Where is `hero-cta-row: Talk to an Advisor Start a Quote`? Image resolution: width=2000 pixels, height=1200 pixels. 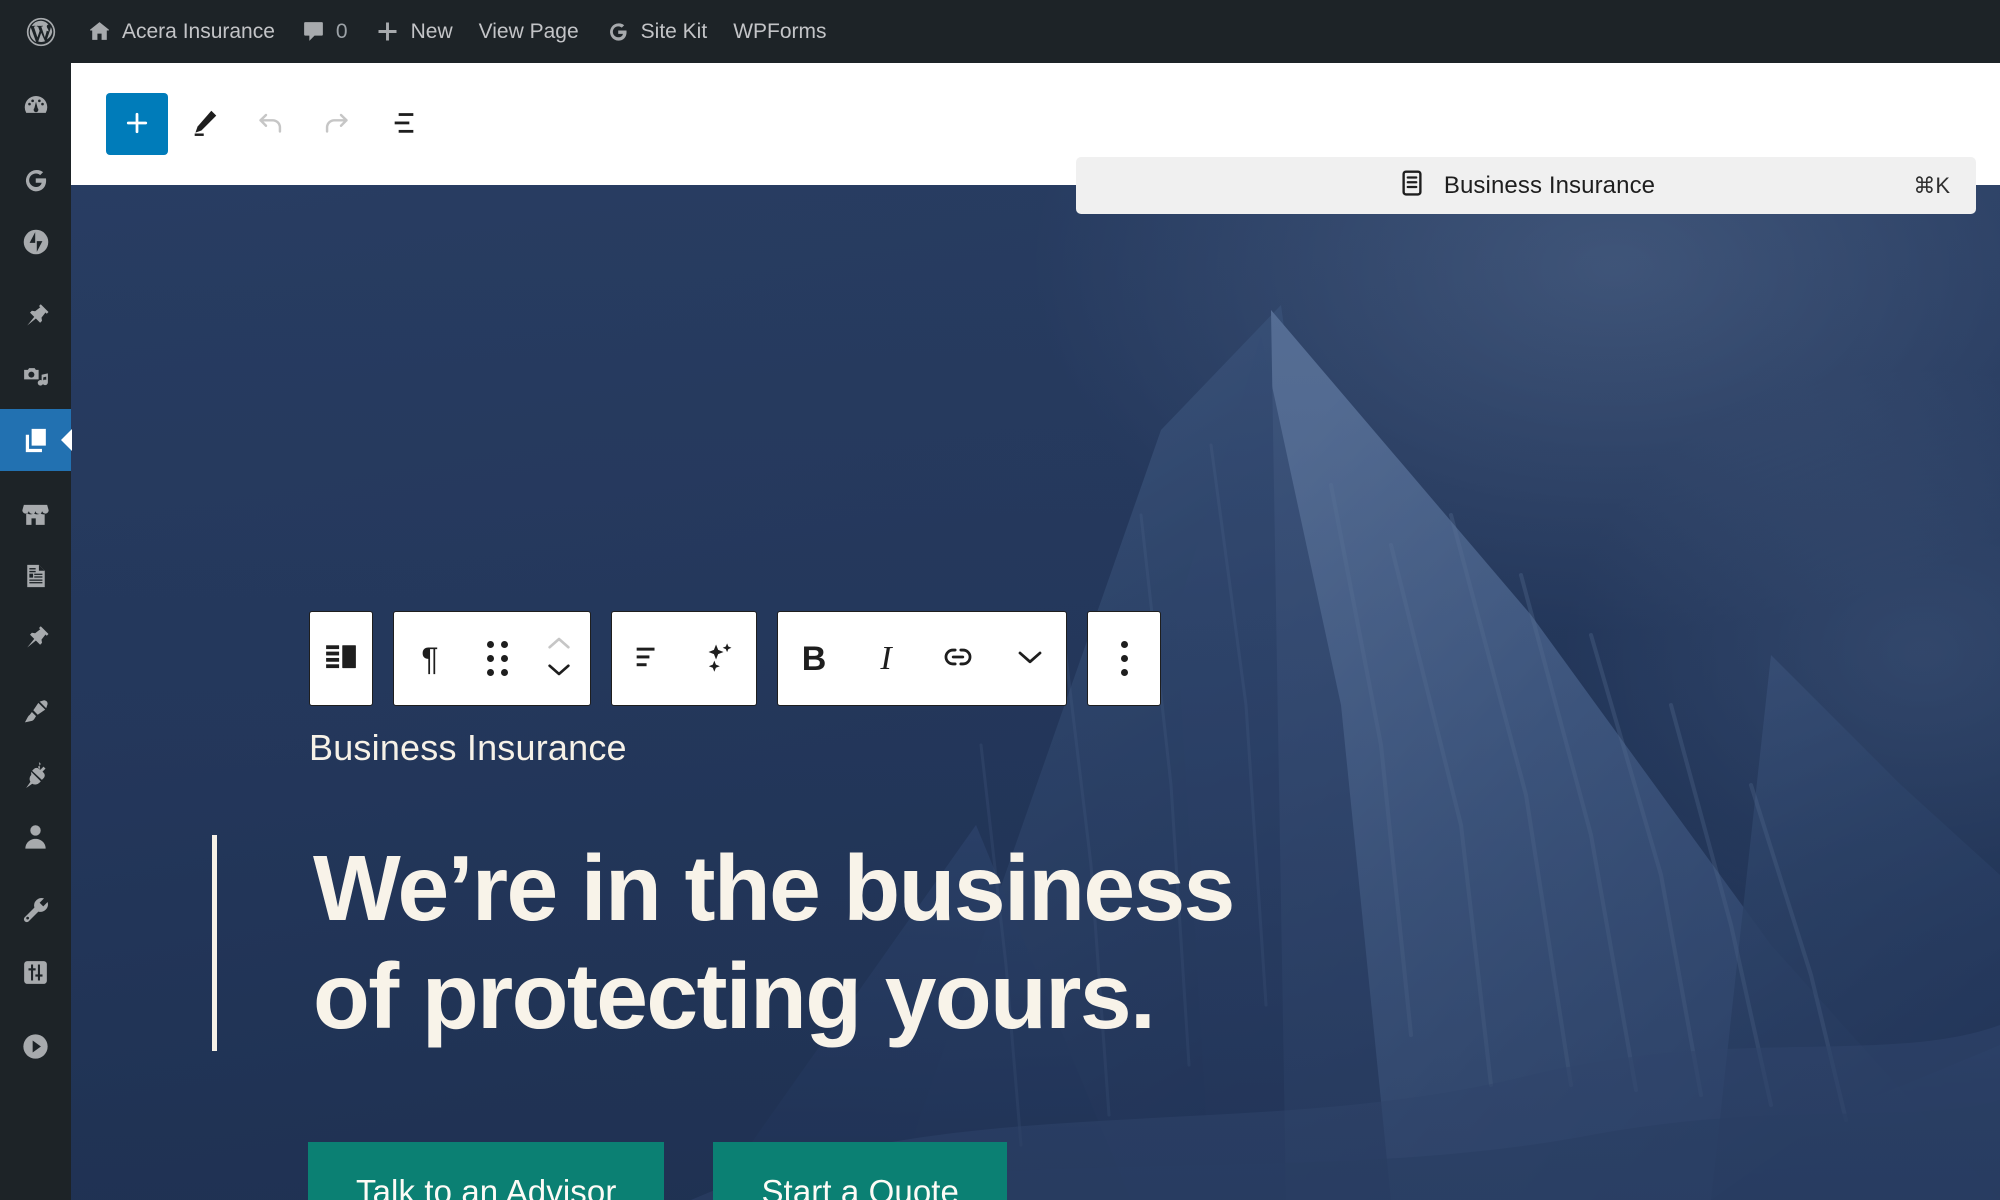 hero-cta-row: Talk to an Advisor Start a Quote is located at coordinates (658, 1171).